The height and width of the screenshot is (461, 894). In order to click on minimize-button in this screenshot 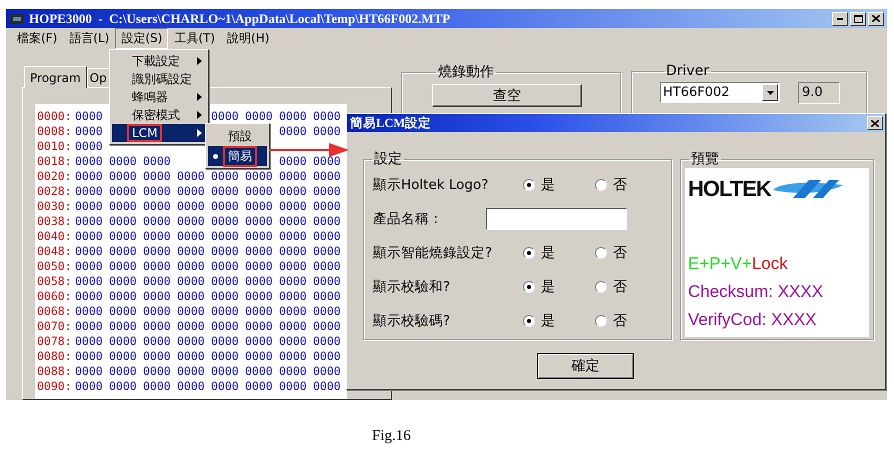, I will do `click(840, 19)`.